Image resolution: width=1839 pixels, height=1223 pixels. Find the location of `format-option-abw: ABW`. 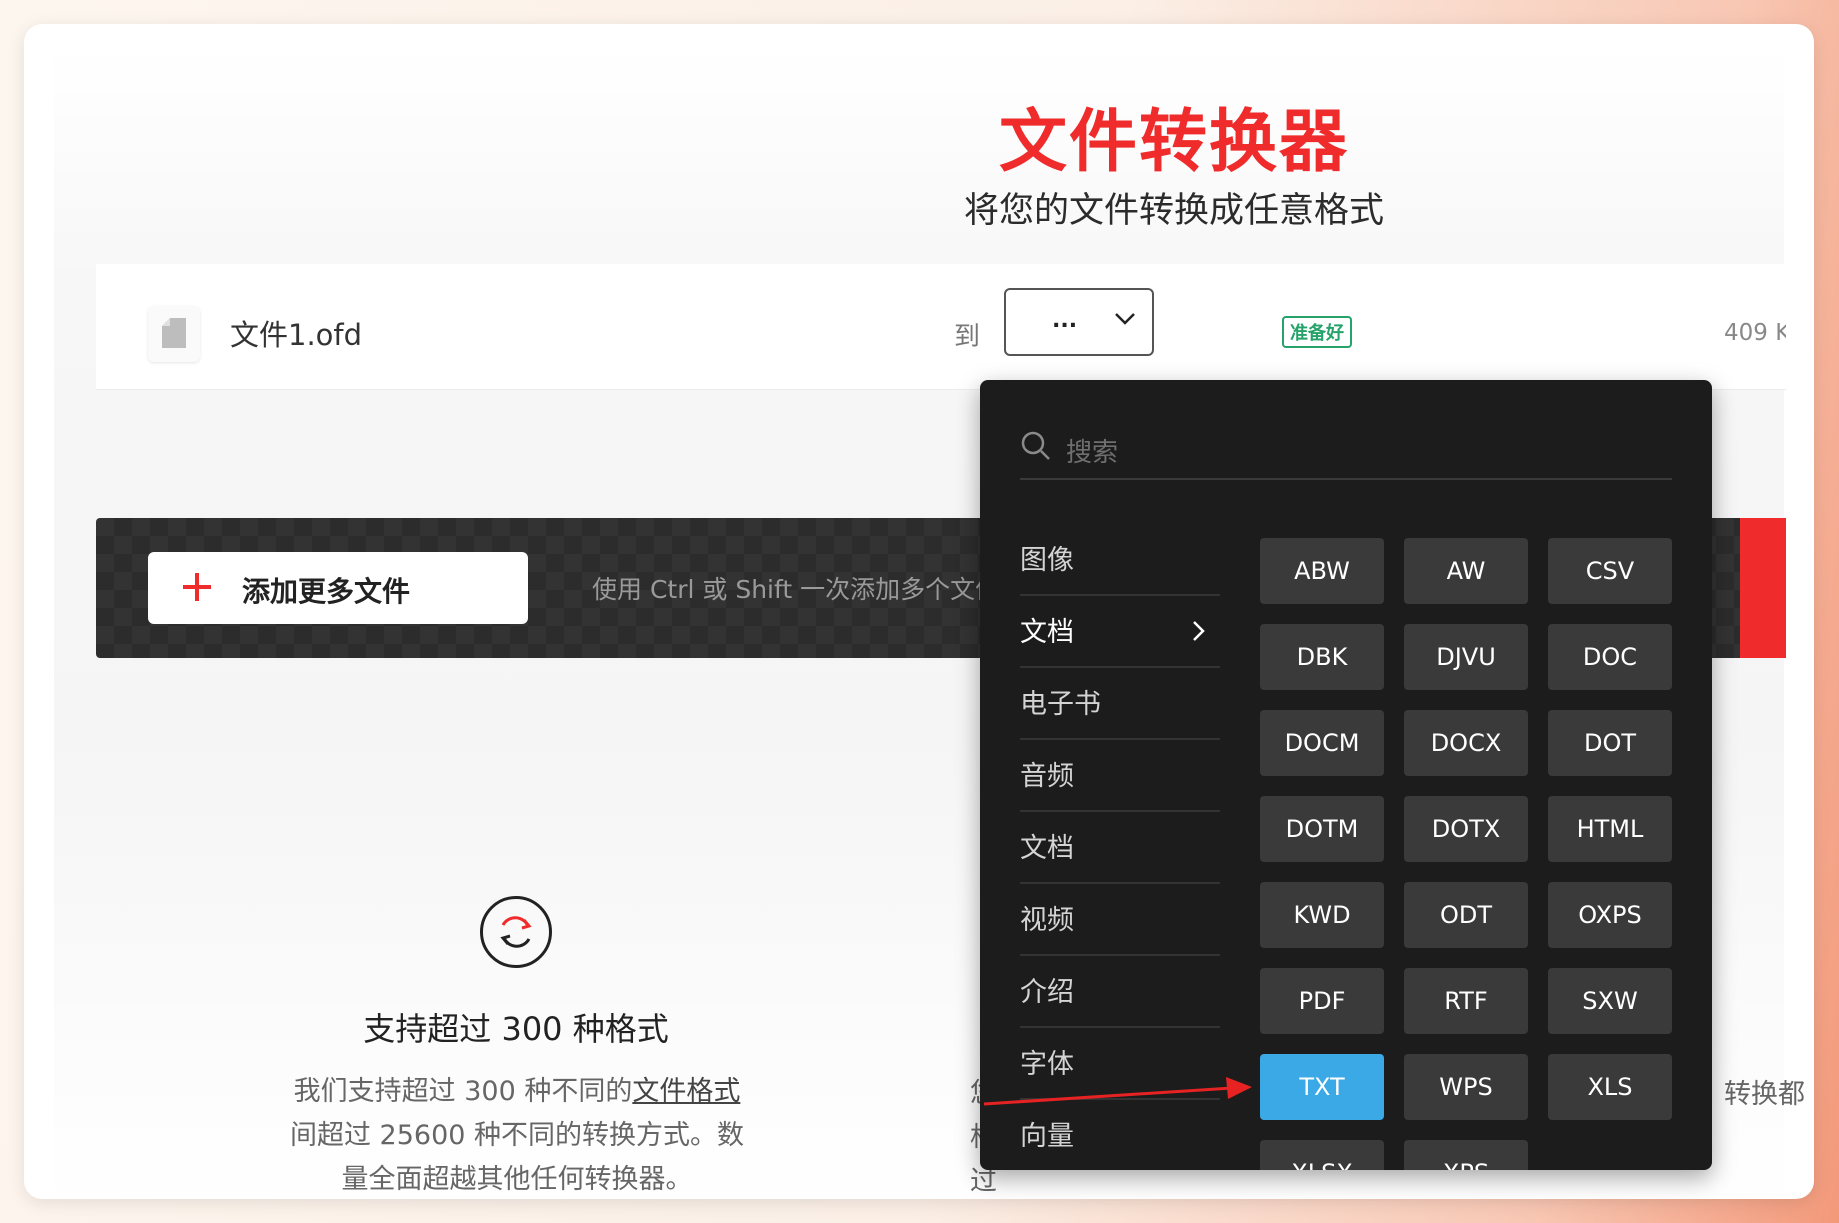

format-option-abw: ABW is located at coordinates (1322, 571).